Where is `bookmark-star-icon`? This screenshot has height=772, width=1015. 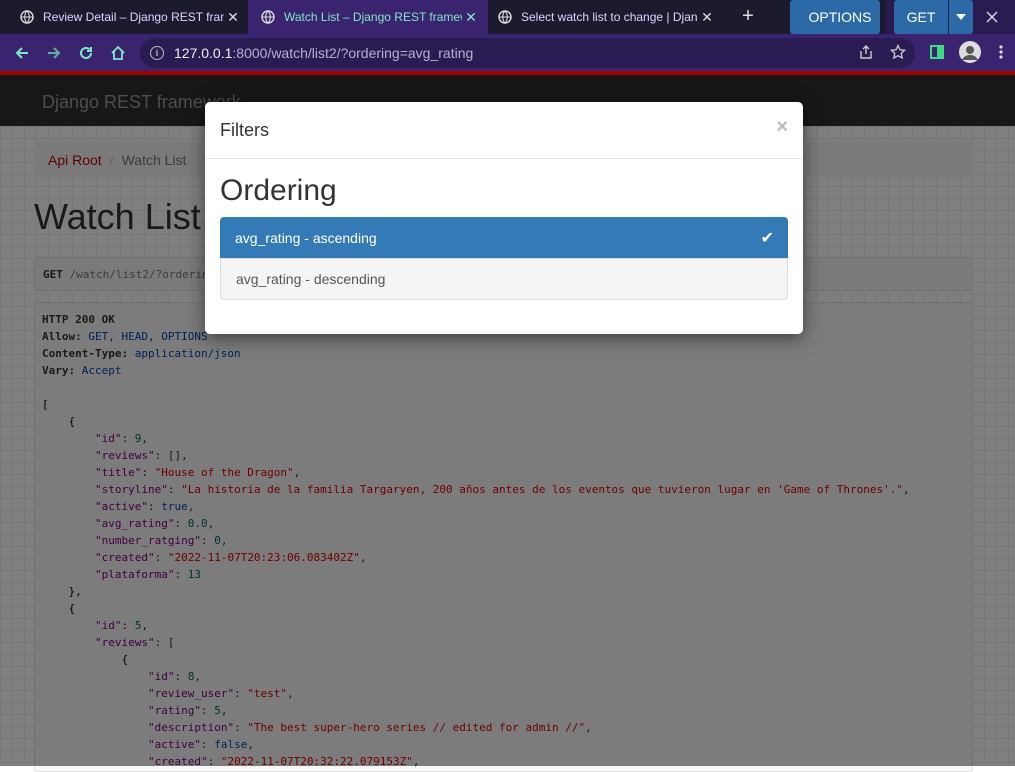
bookmark-star-icon is located at coordinates (898, 52).